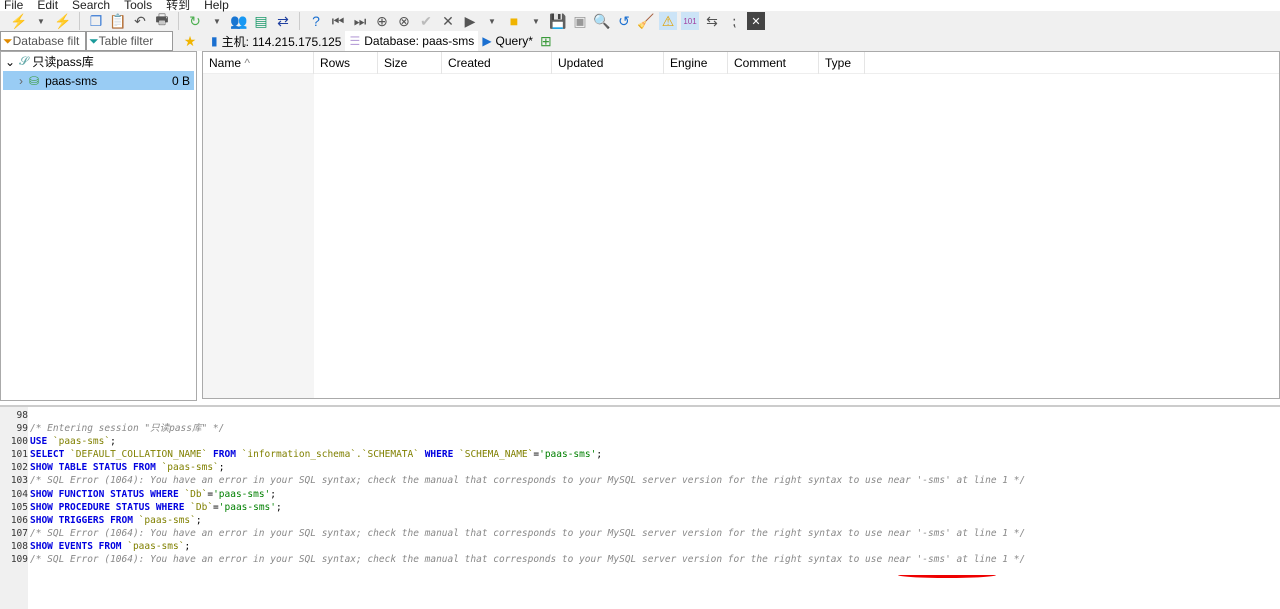 The height and width of the screenshot is (609, 1280). What do you see at coordinates (19, 546) in the screenshot?
I see `line-number: 108` at bounding box center [19, 546].